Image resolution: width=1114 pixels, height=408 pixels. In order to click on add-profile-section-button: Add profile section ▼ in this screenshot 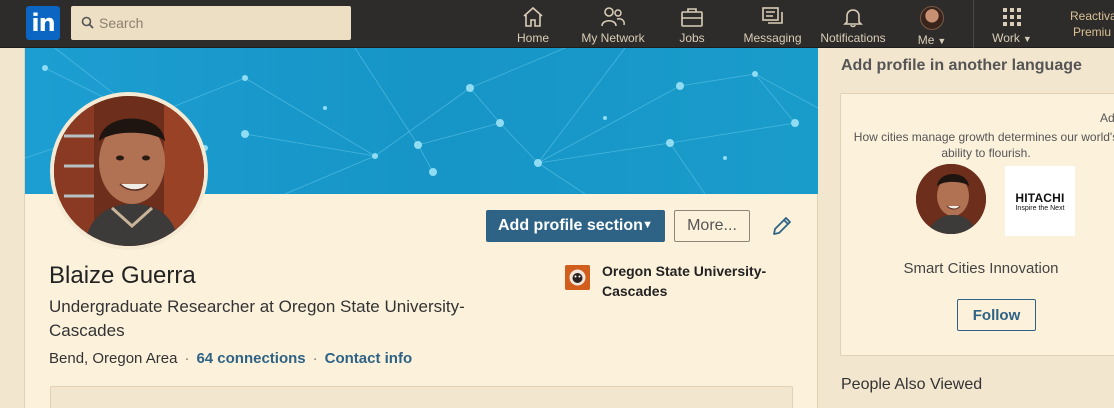, I will do `click(575, 226)`.